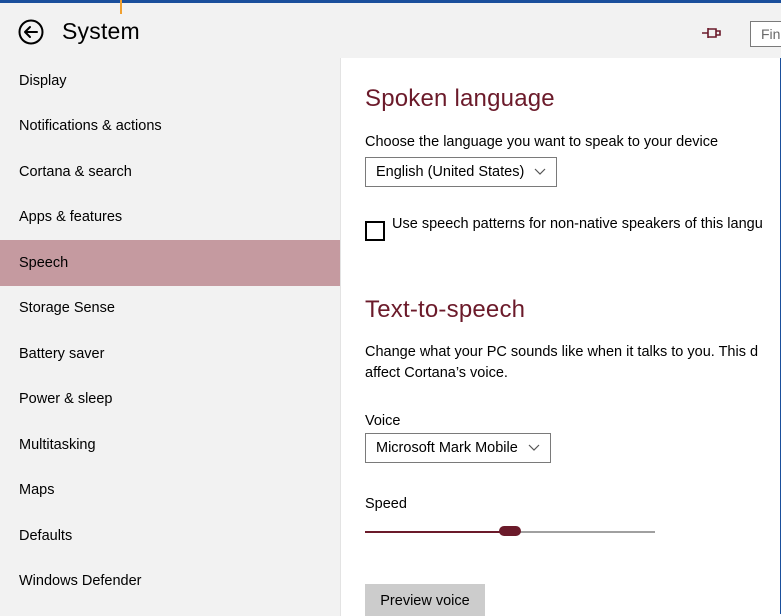 This screenshot has width=781, height=616. Describe the element at coordinates (170, 536) in the screenshot. I see `sidebar-item-defaults: Defaults` at that location.